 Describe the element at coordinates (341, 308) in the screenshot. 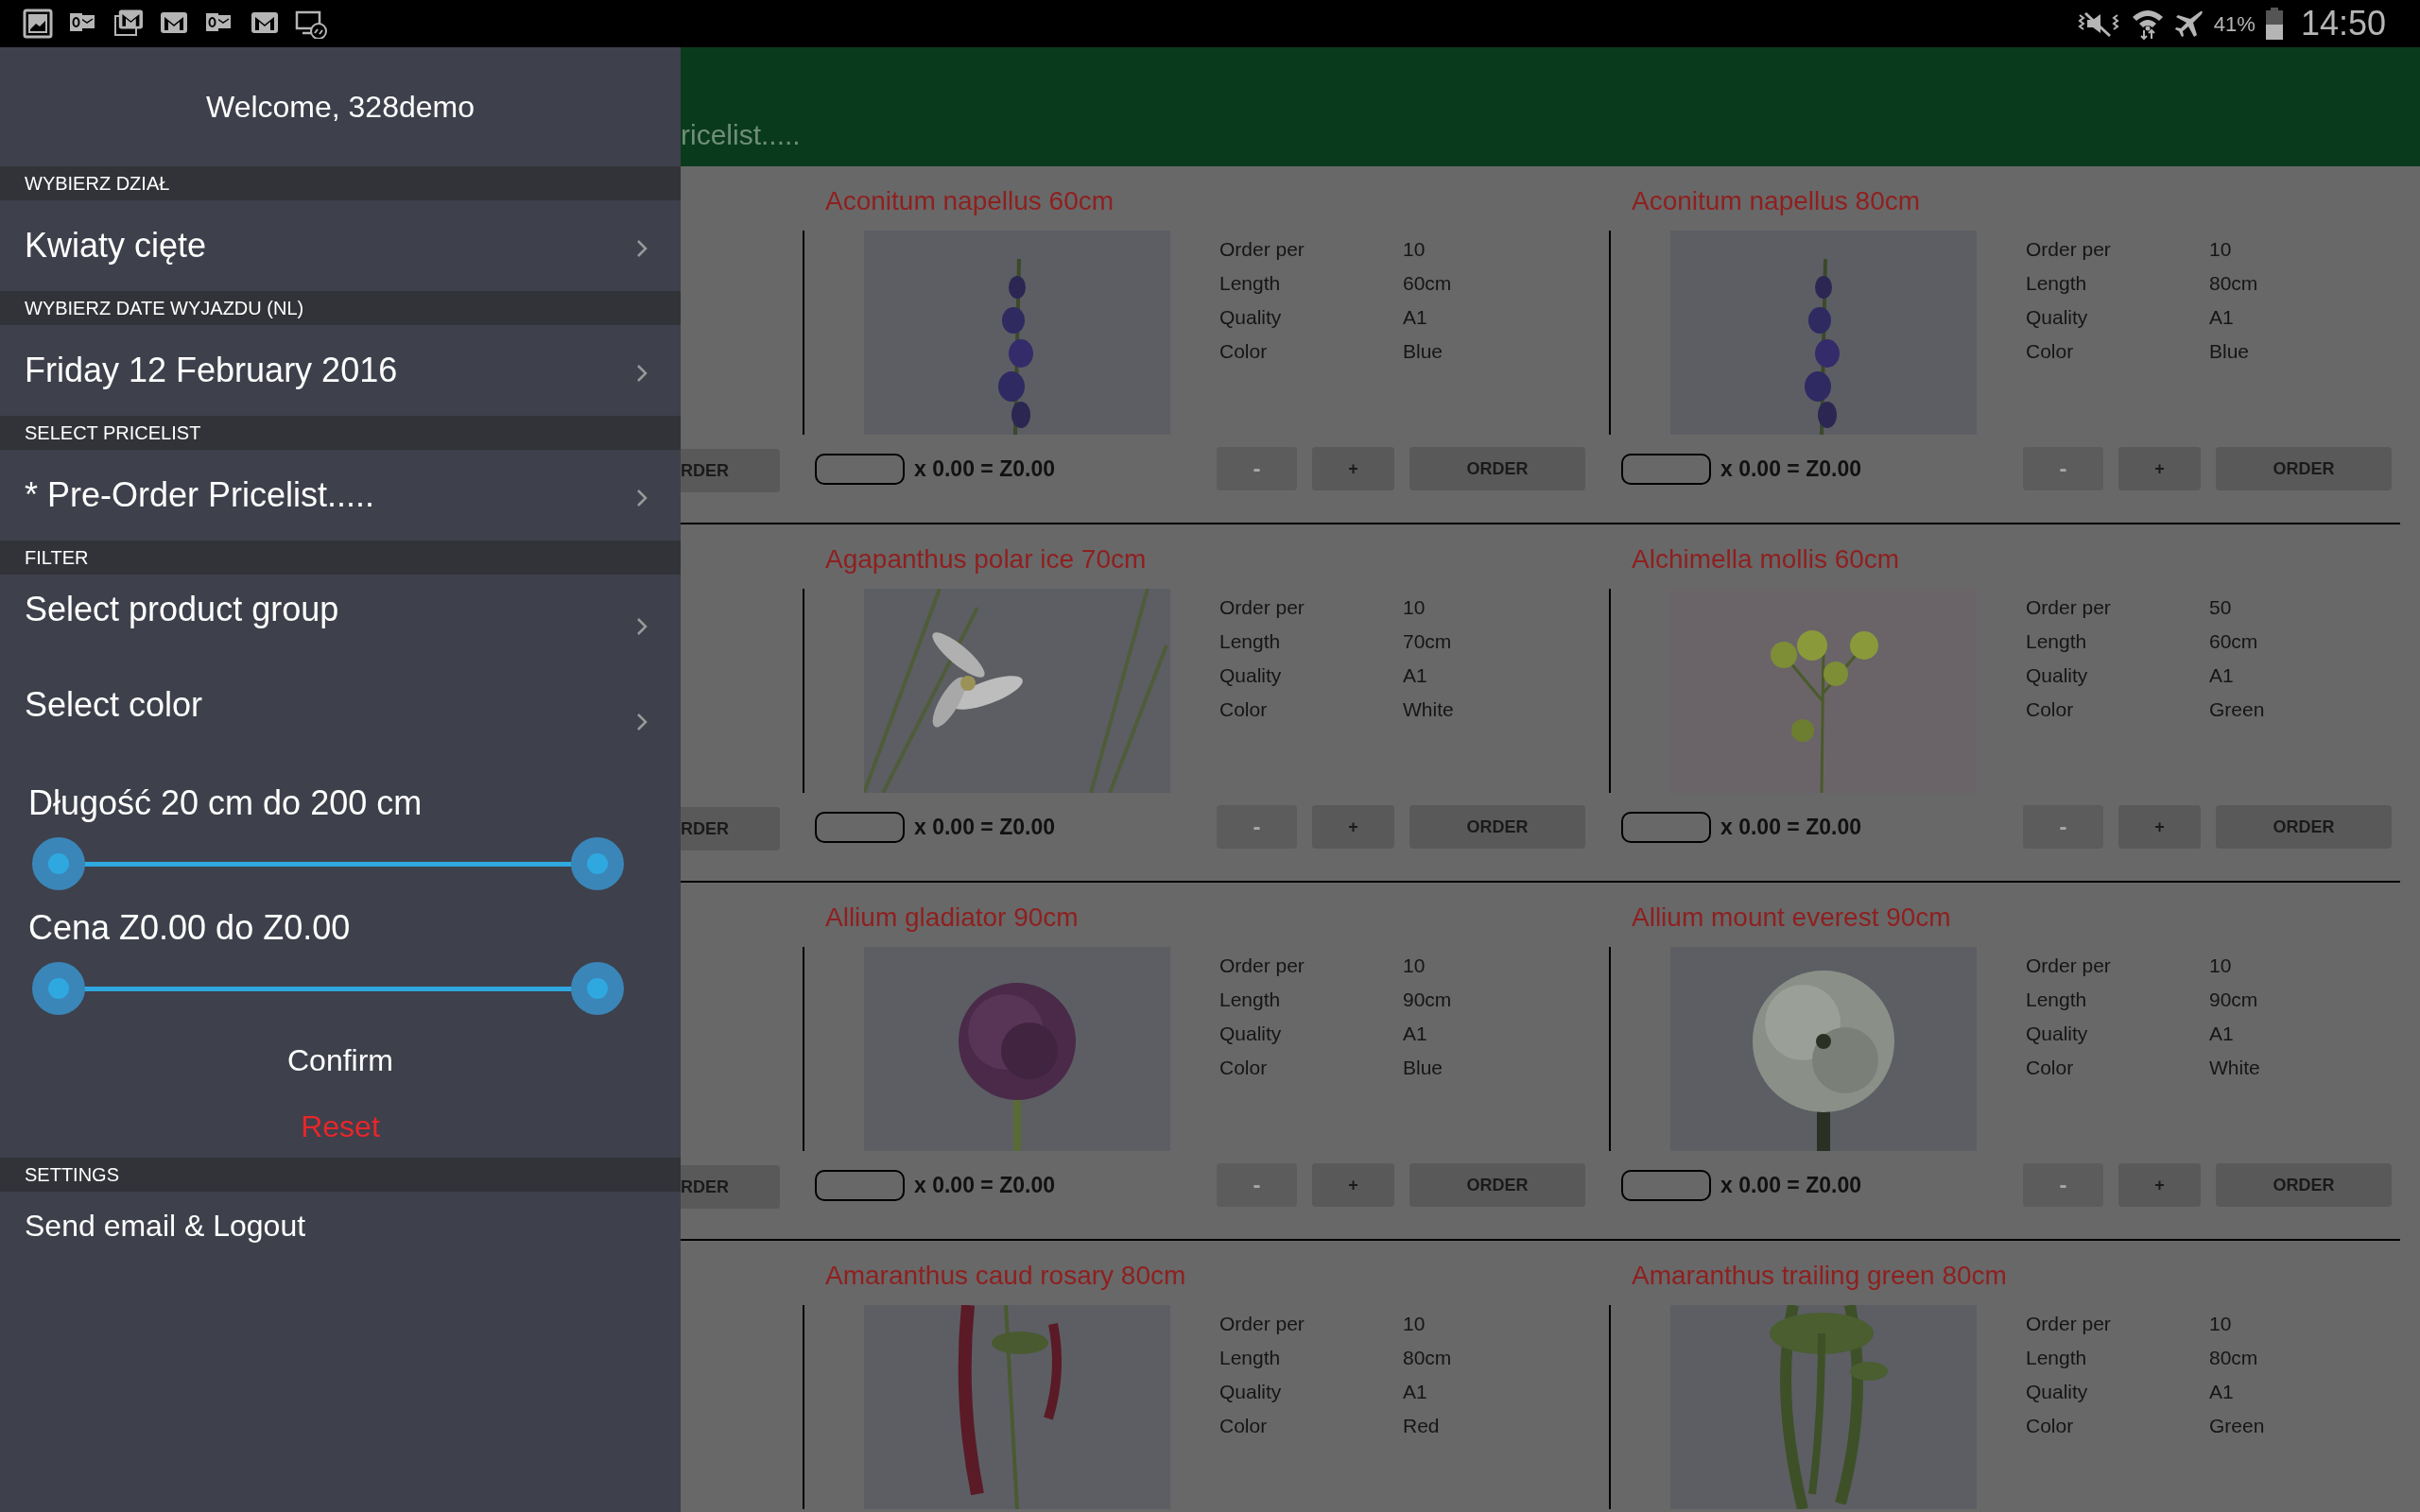

I see `section-header: WYBIERZ DATE WYJAZDU (NL)` at that location.